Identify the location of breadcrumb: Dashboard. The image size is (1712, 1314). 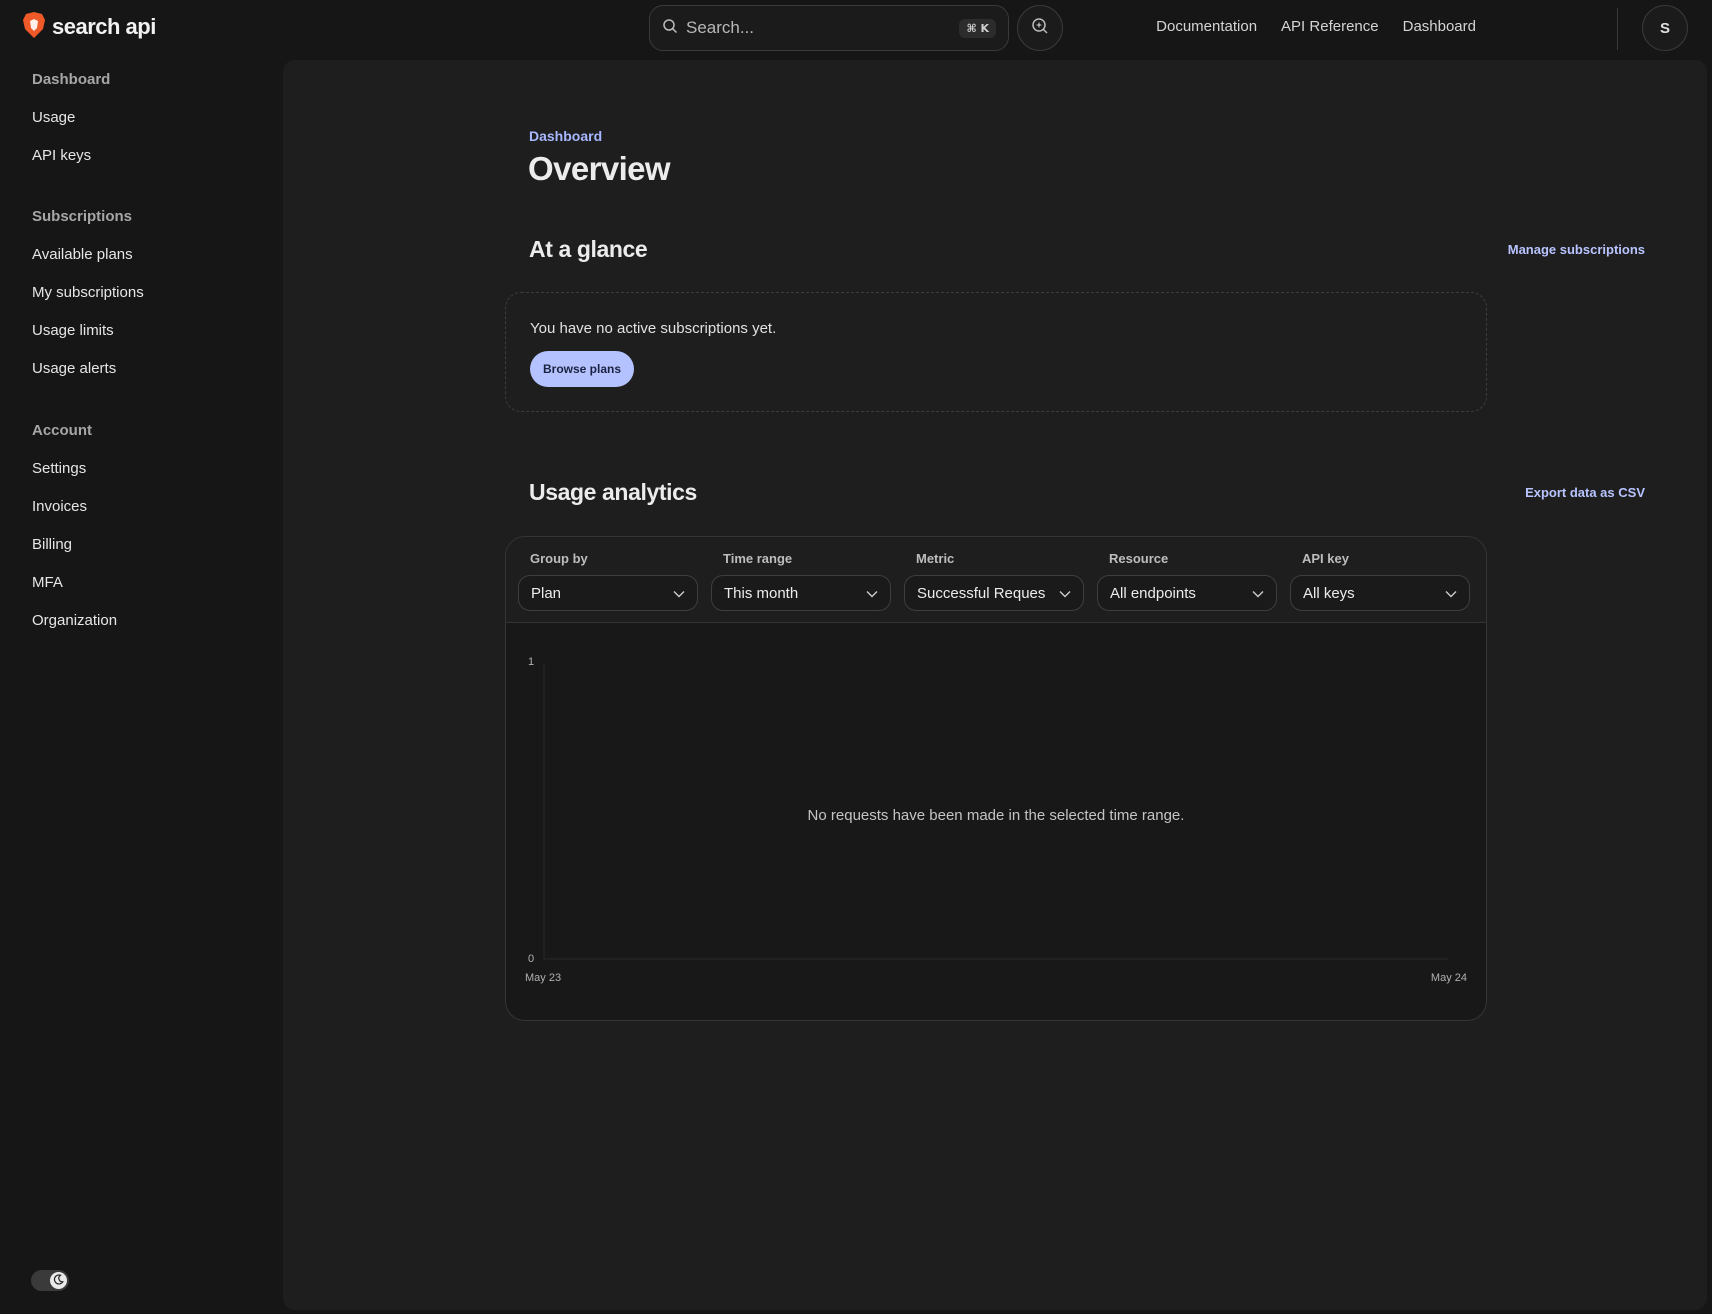
(565, 136).